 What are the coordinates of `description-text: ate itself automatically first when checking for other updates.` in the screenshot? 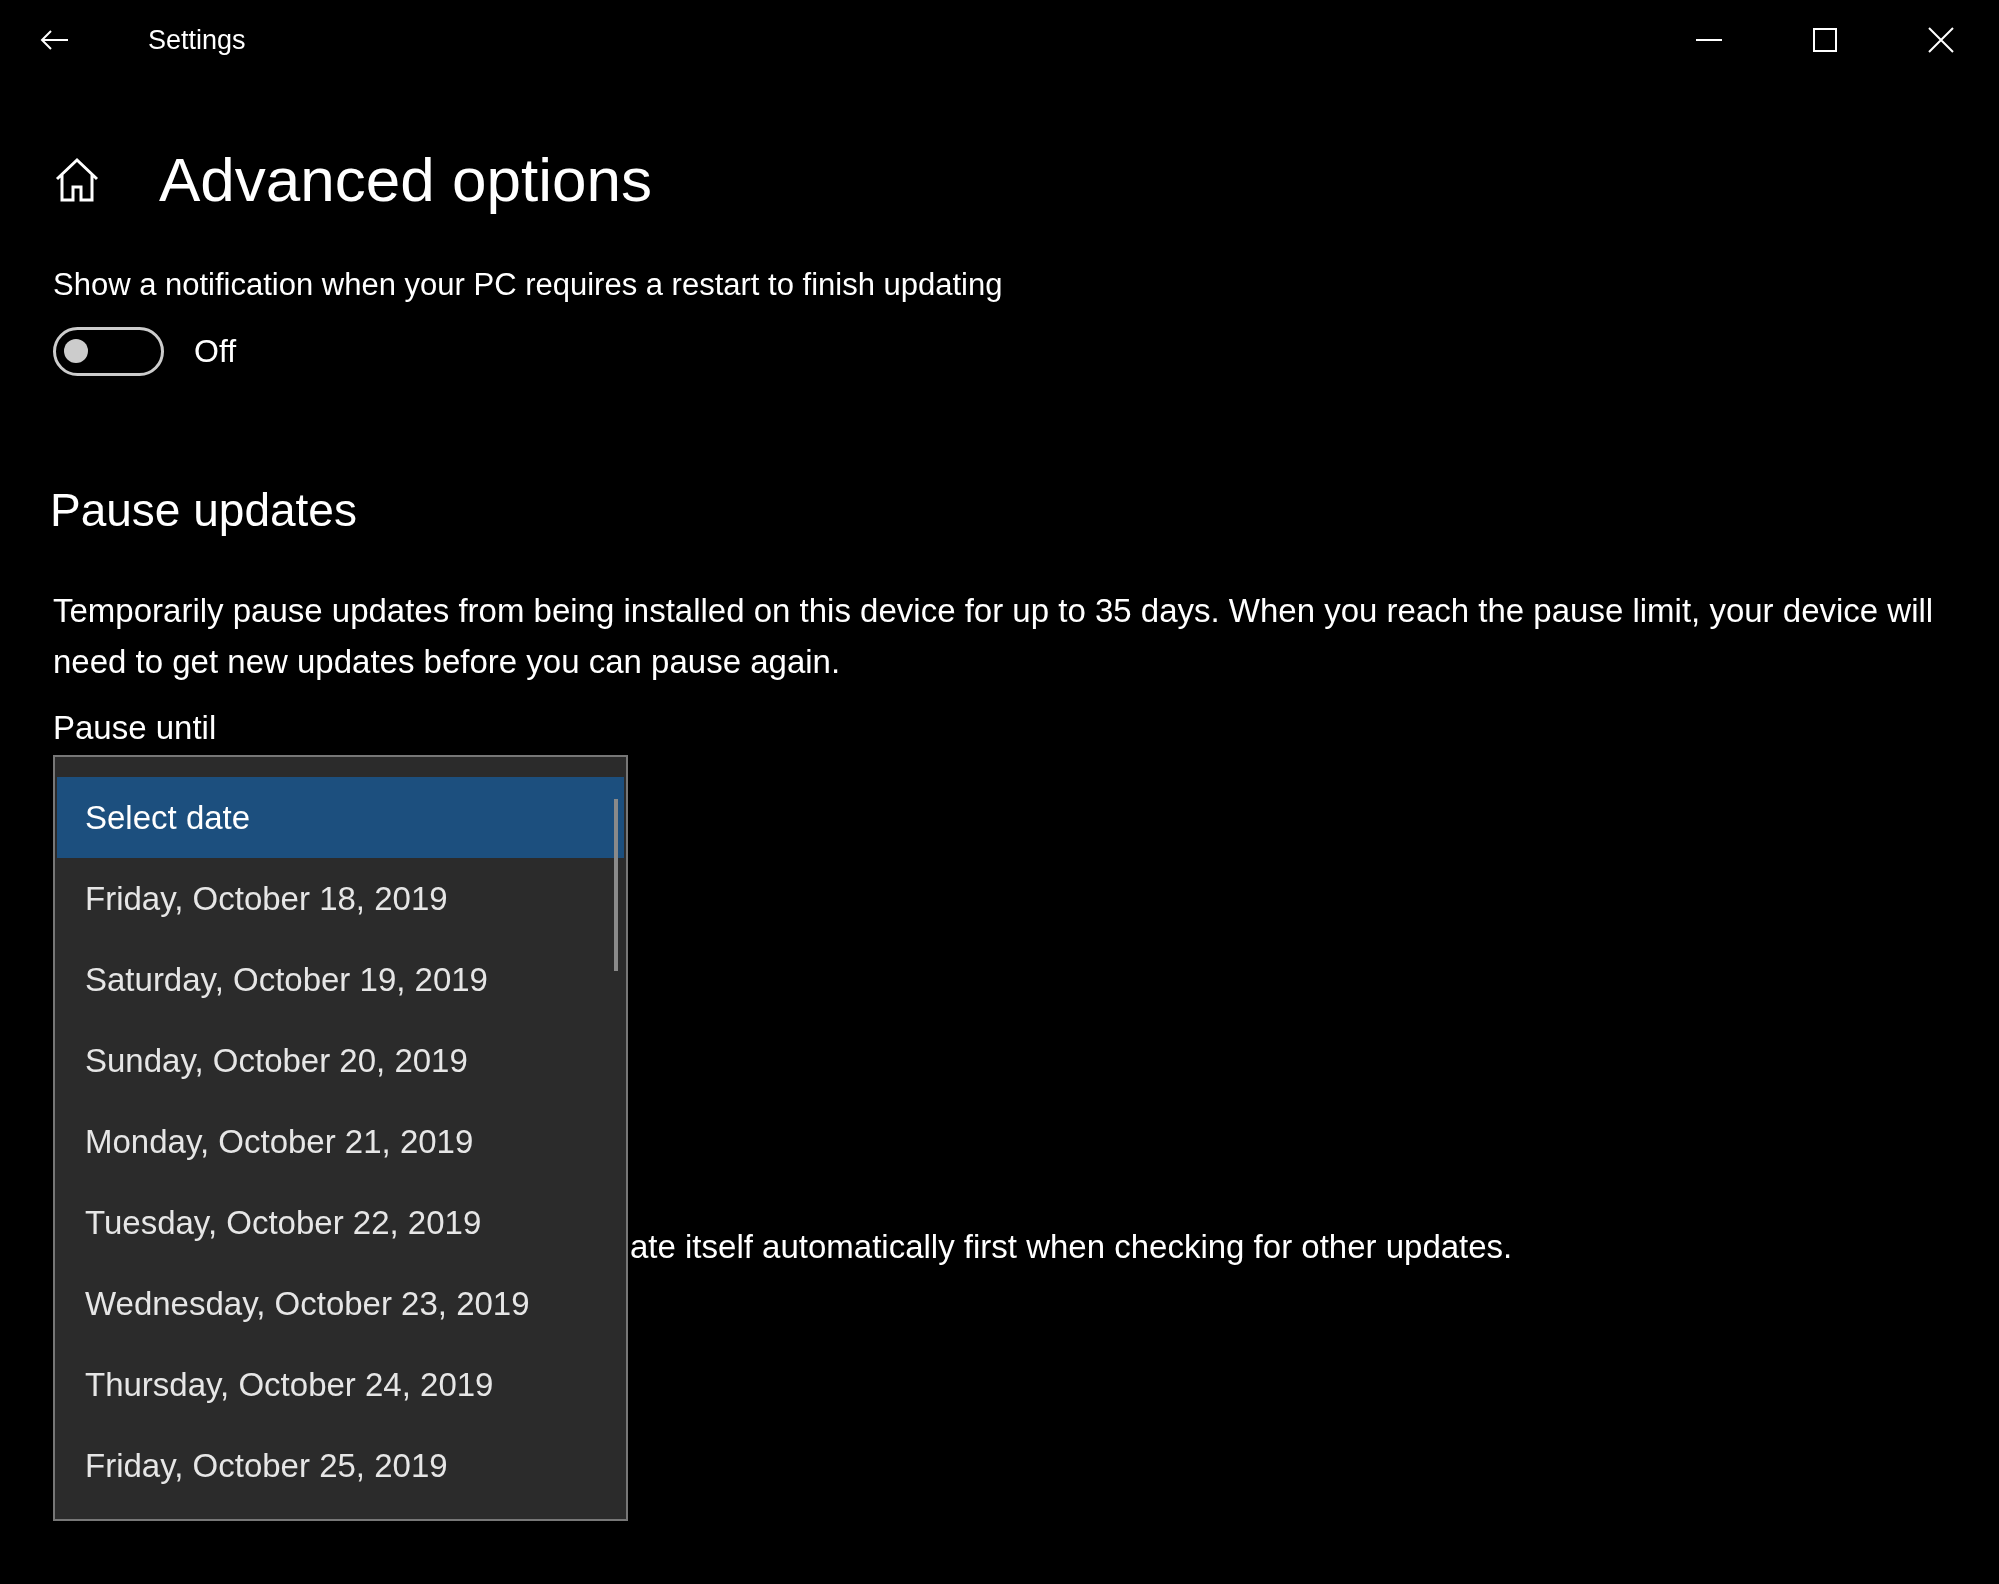 It's located at (1072, 1247).